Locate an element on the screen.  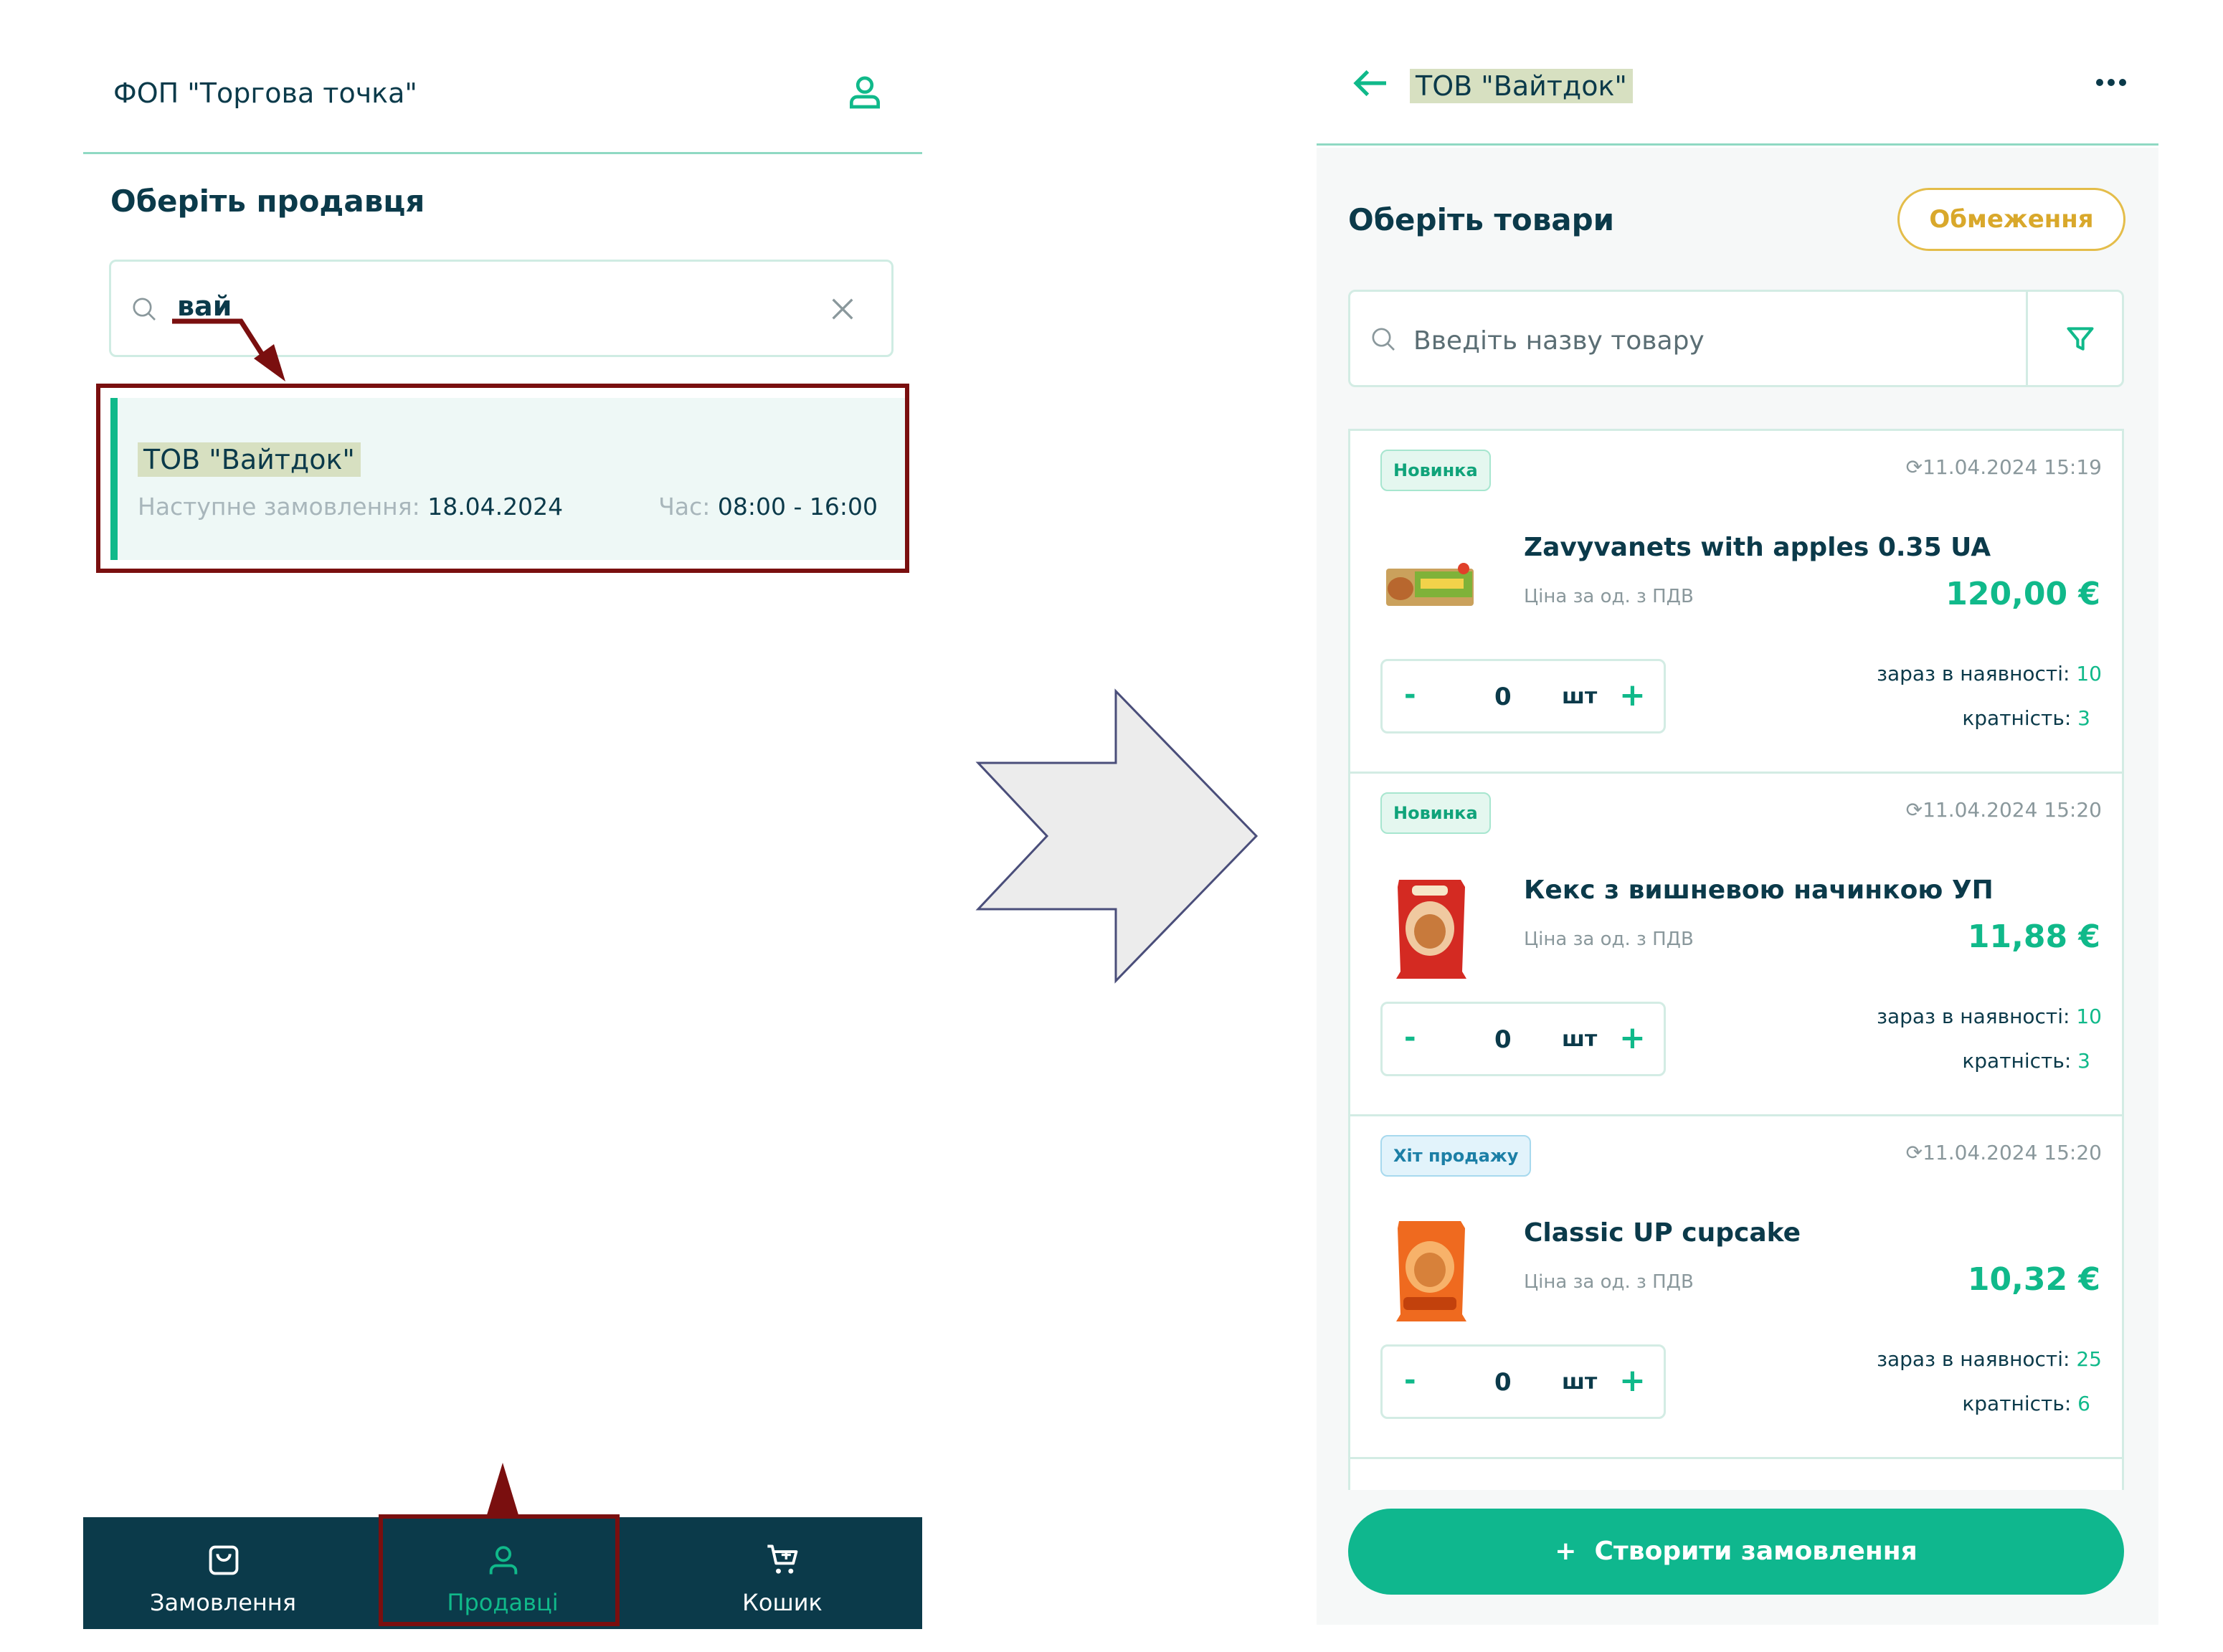
nav-cart-label: Кошик is located at coordinates (782, 1602).